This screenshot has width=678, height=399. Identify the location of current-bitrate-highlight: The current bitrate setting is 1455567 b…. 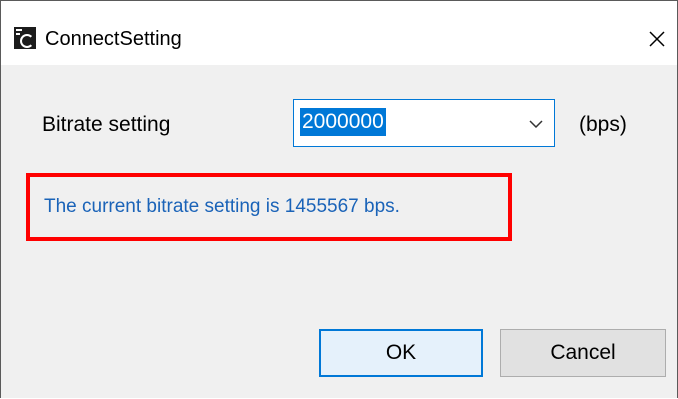
(269, 207).